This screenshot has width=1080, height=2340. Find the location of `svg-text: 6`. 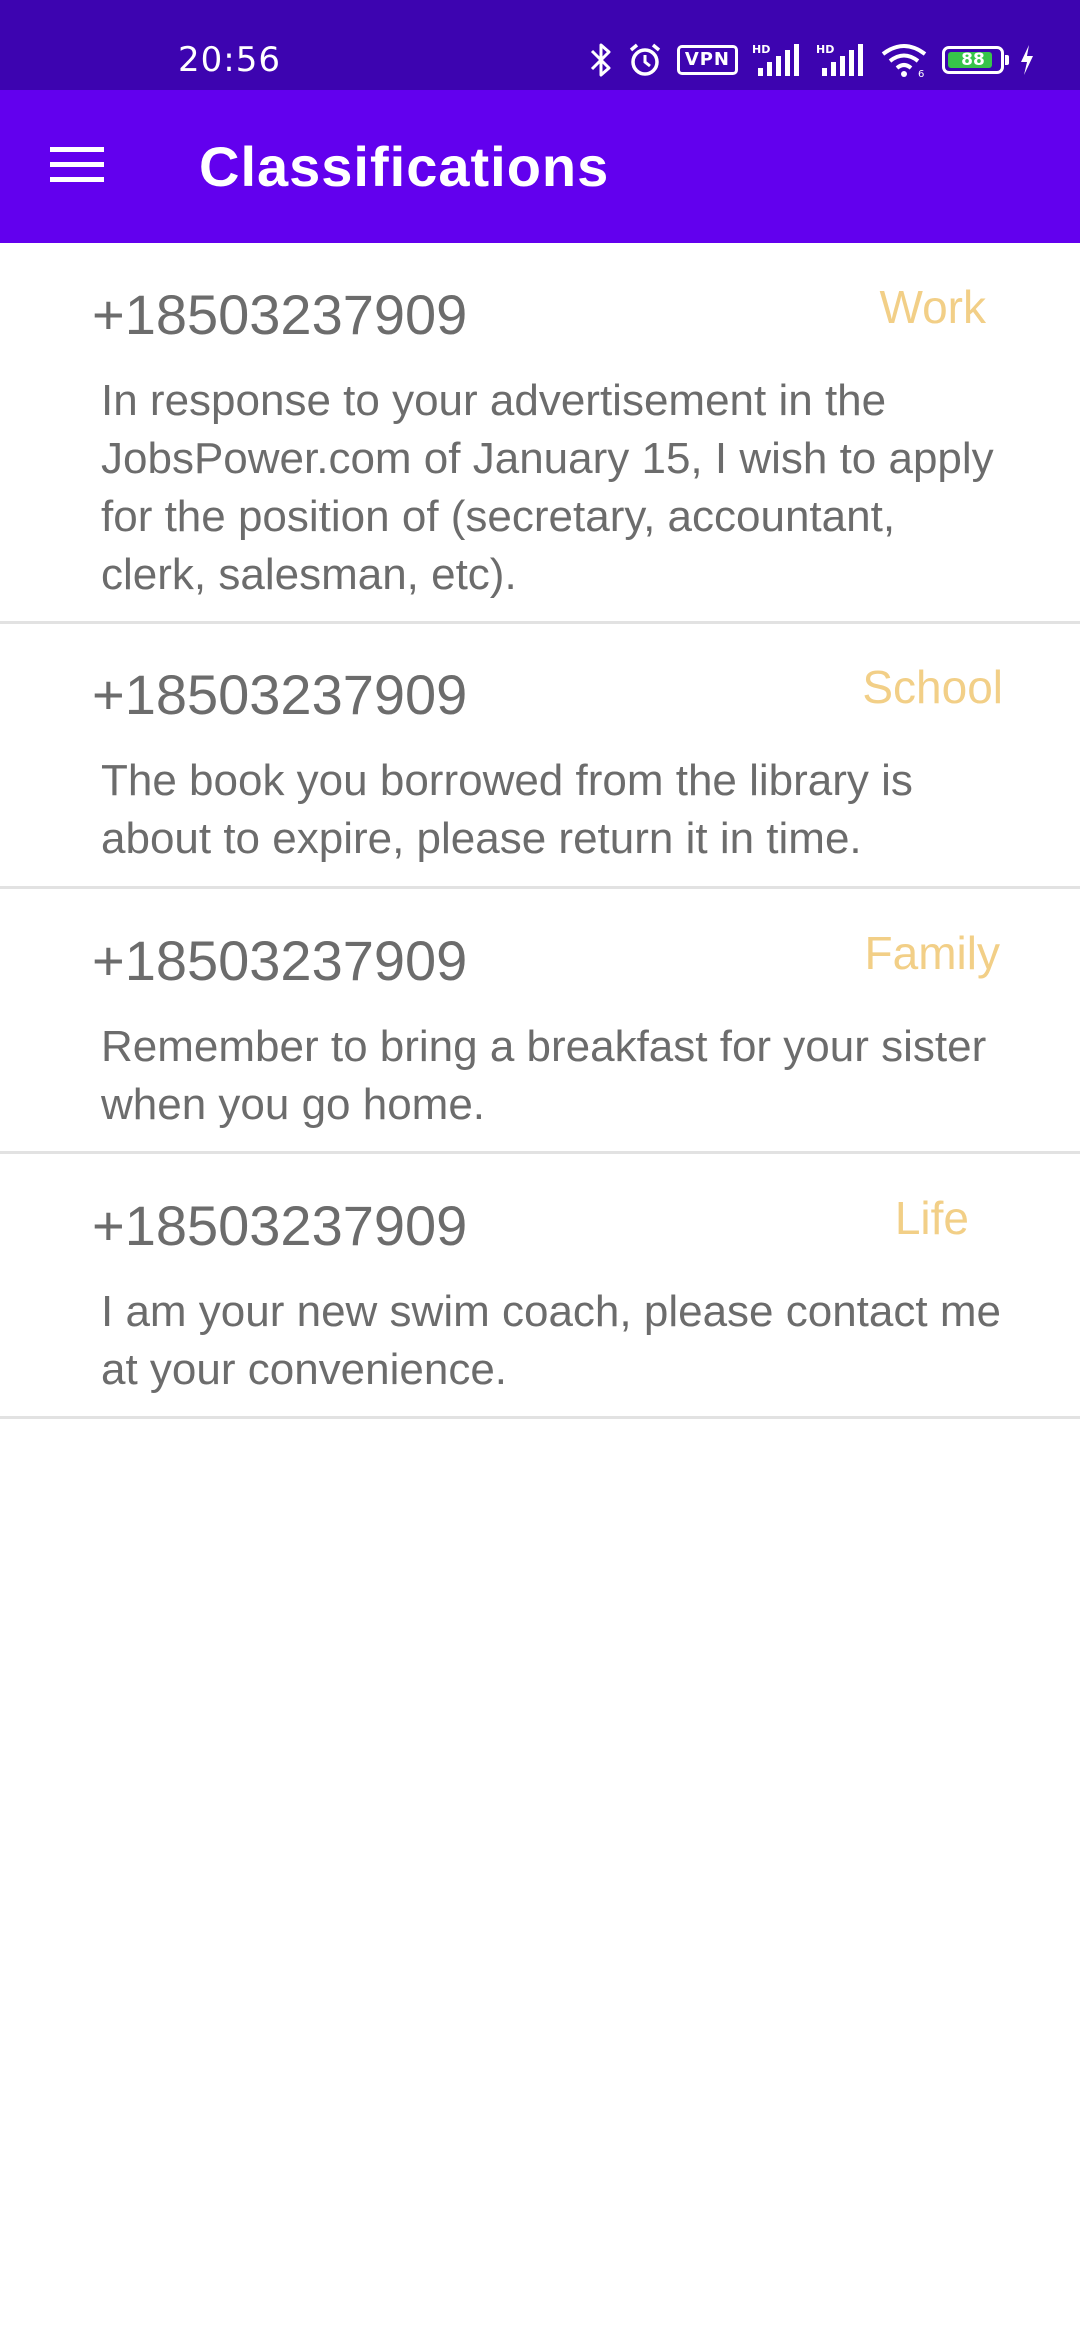

svg-text: 6 is located at coordinates (921, 73).